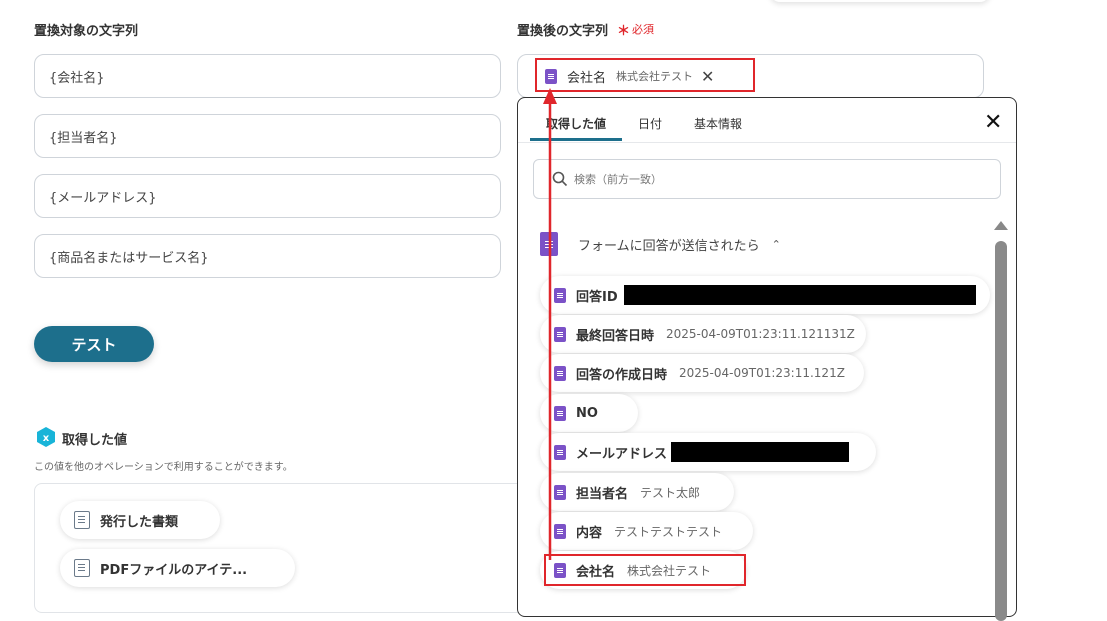 The width and height of the screenshot is (1107, 621). I want to click on item-name: 最終回答日時, so click(615, 336).